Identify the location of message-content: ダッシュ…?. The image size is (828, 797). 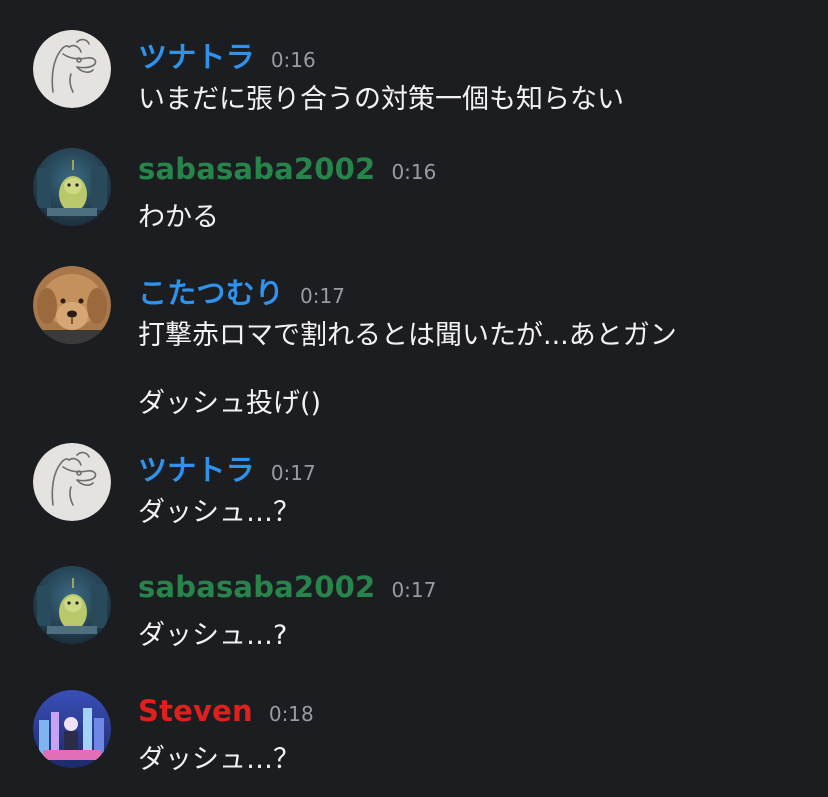
(468, 636).